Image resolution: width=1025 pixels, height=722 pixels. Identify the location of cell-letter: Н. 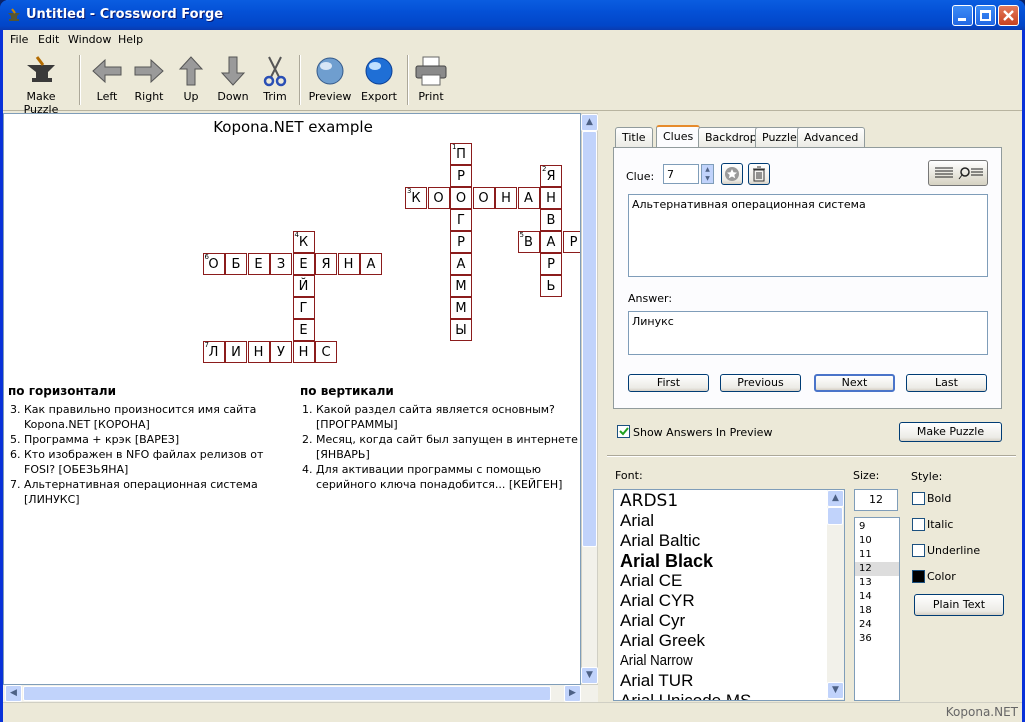
(348, 264).